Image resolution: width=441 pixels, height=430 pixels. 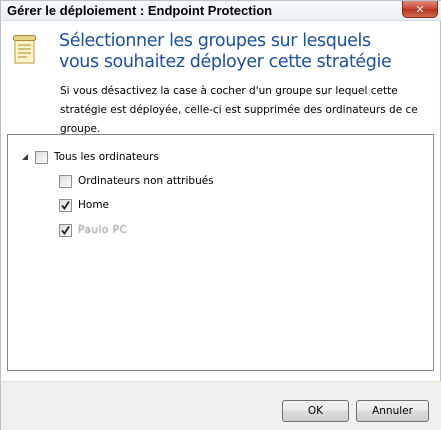 I want to click on collapse-arrow-icon, so click(x=25, y=157).